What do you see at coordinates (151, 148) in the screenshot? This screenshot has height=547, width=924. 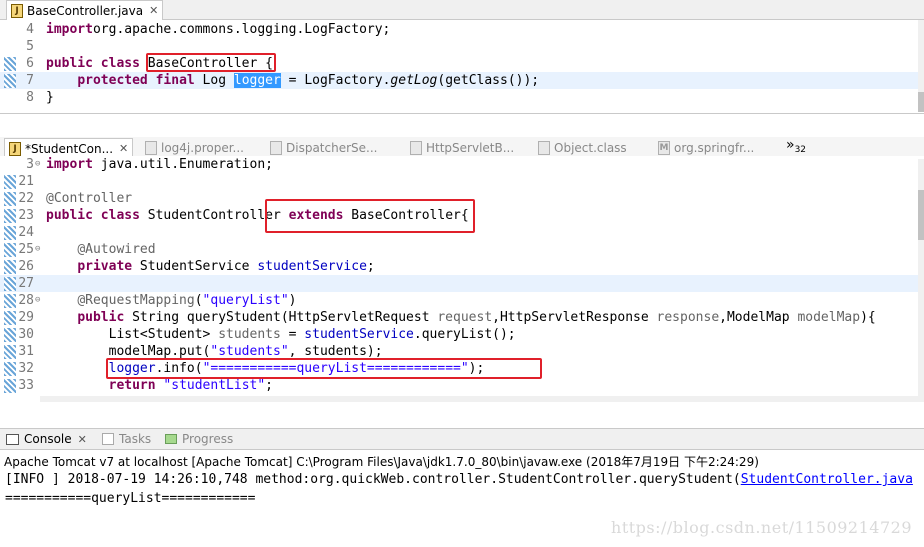 I see `properties-file-icon` at bounding box center [151, 148].